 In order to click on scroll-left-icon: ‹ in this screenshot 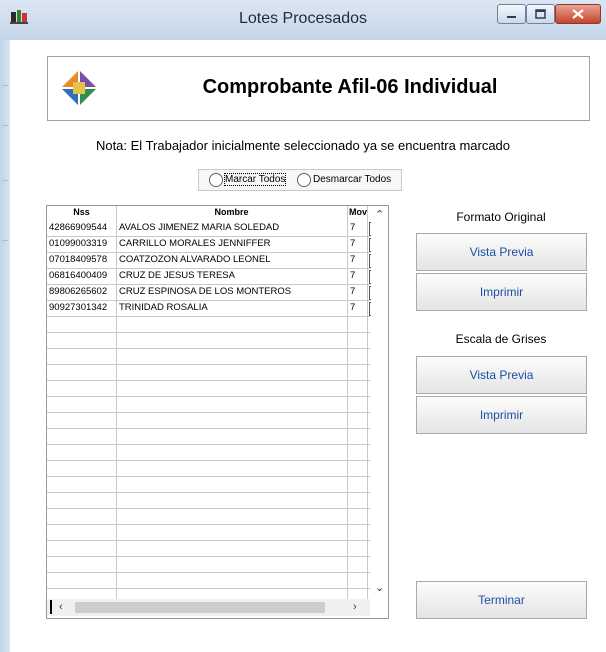, I will do `click(61, 607)`.